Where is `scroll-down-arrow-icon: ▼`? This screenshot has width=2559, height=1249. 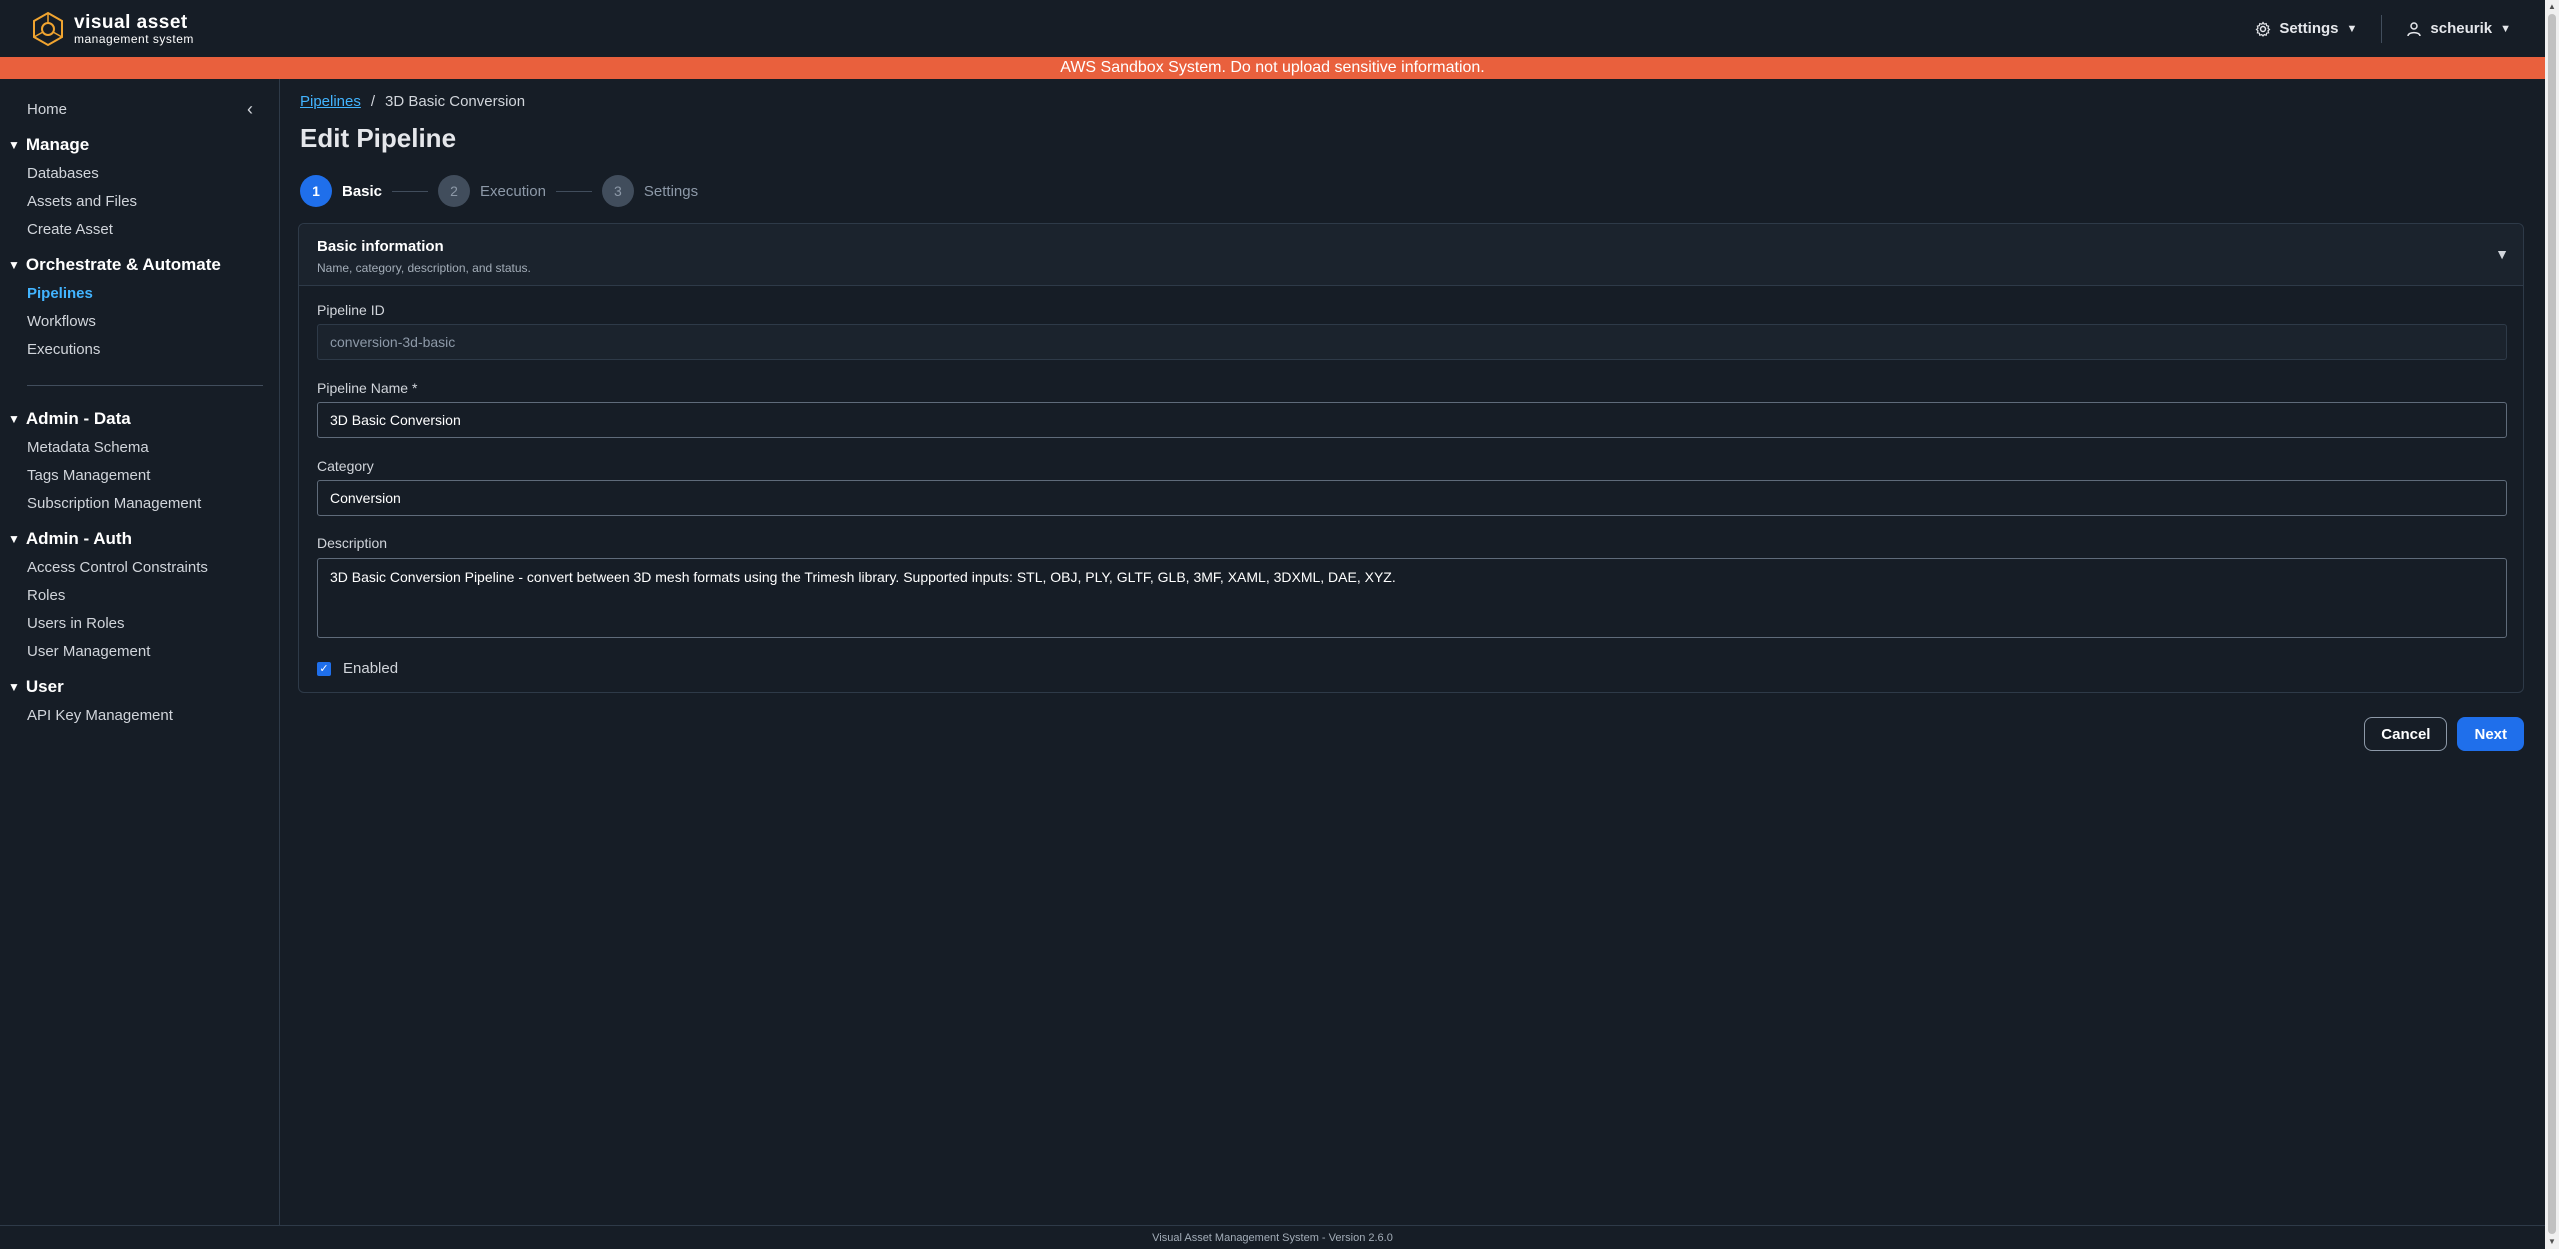 scroll-down-arrow-icon: ▼ is located at coordinates (2552, 1242).